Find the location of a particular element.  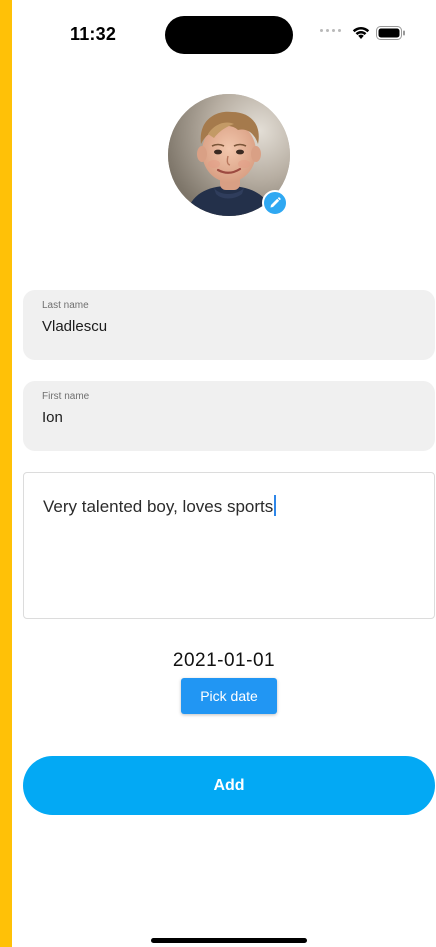

status-time: 11:32 is located at coordinates (93, 34).